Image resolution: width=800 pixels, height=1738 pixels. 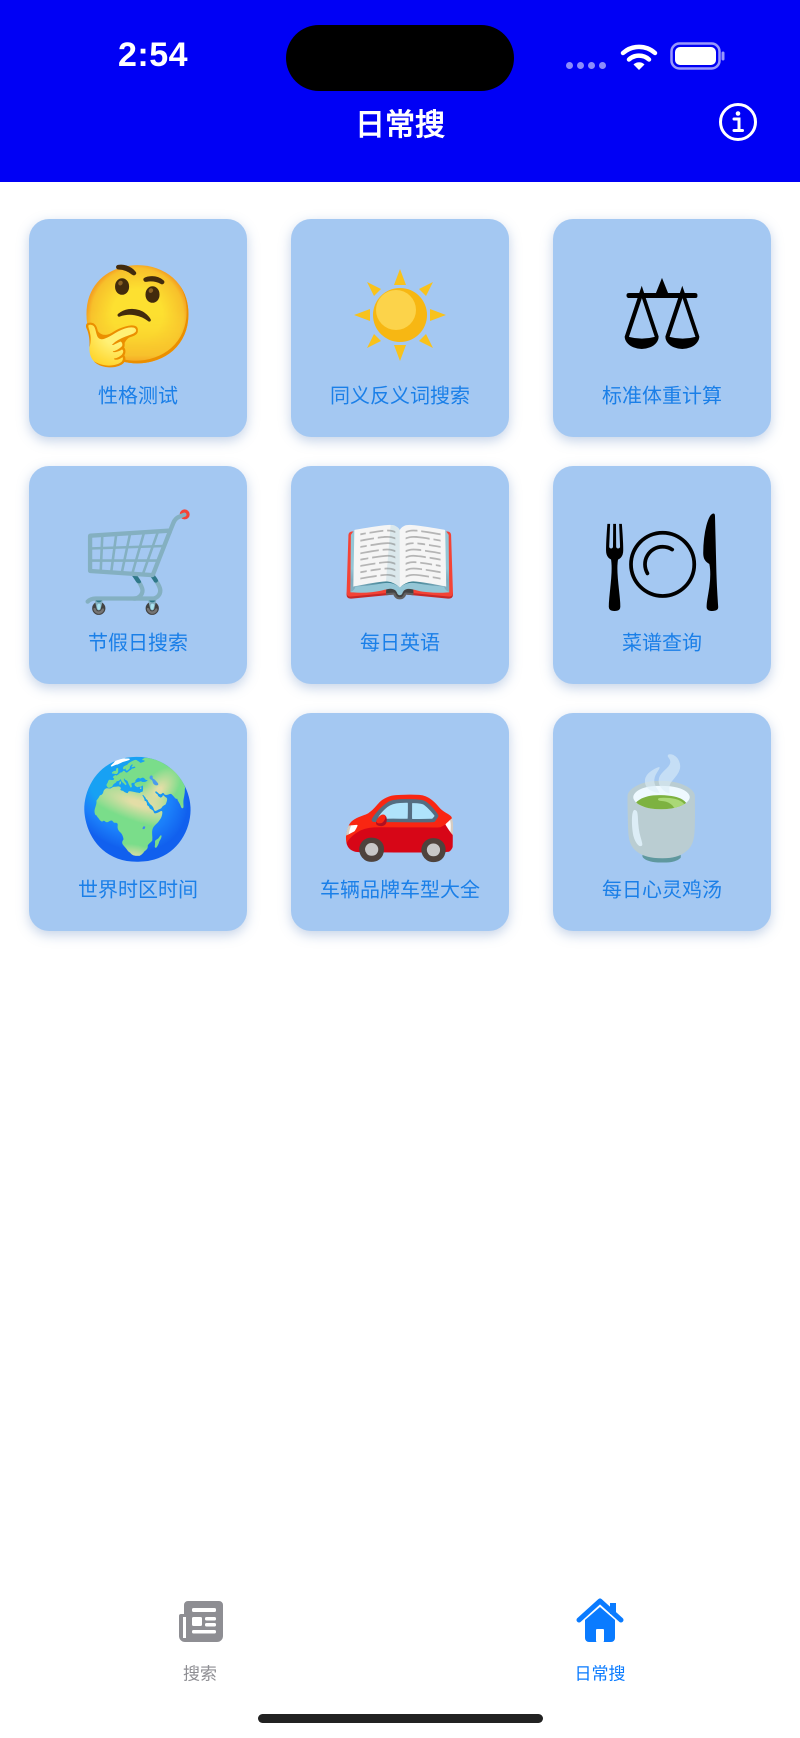 I want to click on open-book-icon: 📖, so click(x=400, y=562).